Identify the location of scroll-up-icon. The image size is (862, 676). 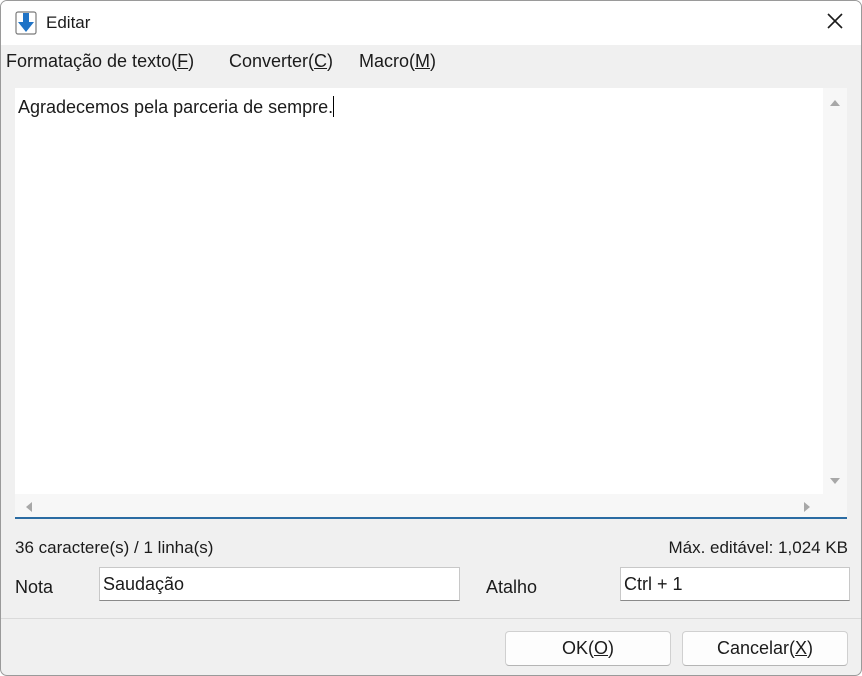
(835, 102).